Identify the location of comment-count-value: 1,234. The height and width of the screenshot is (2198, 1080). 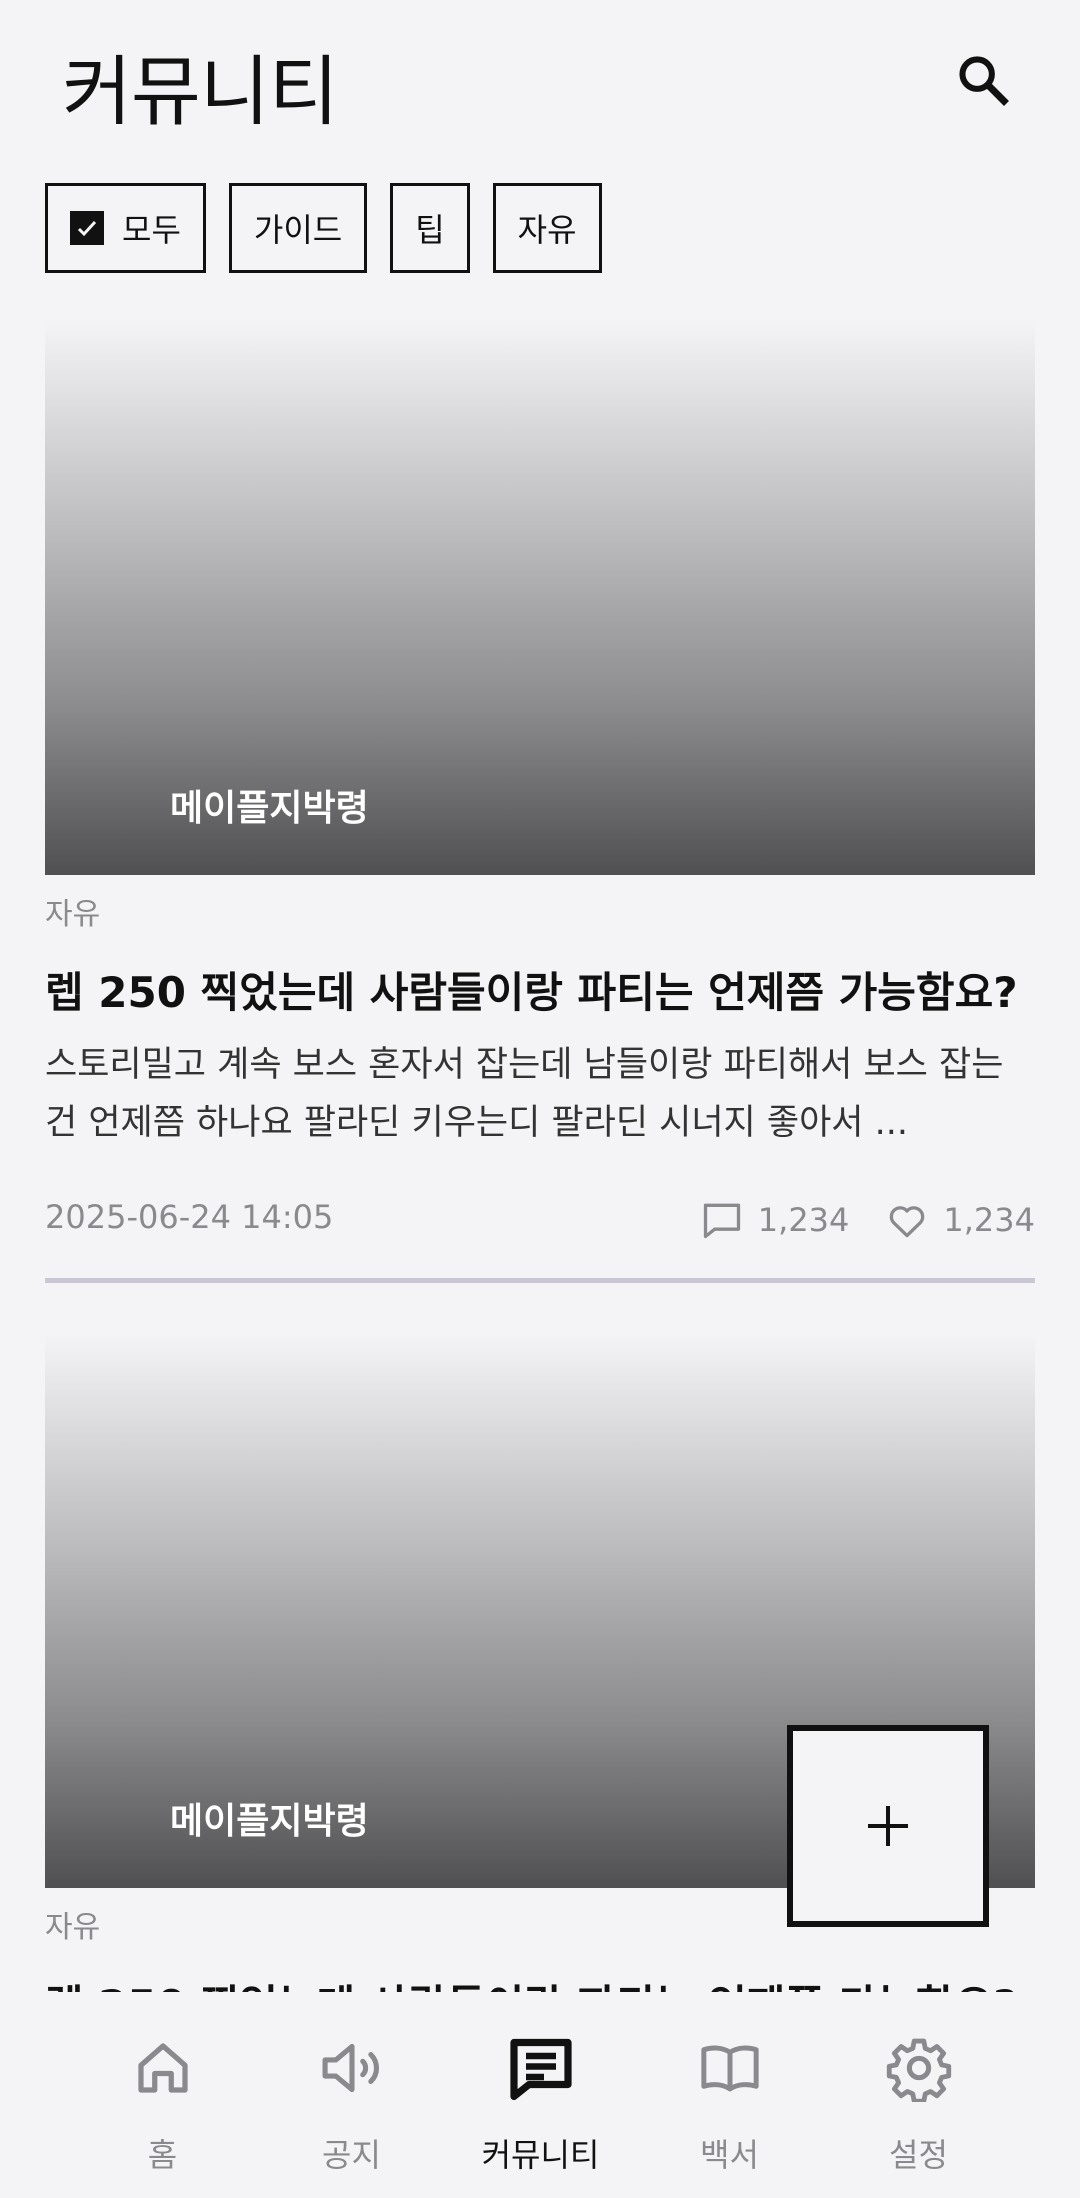
(803, 1220).